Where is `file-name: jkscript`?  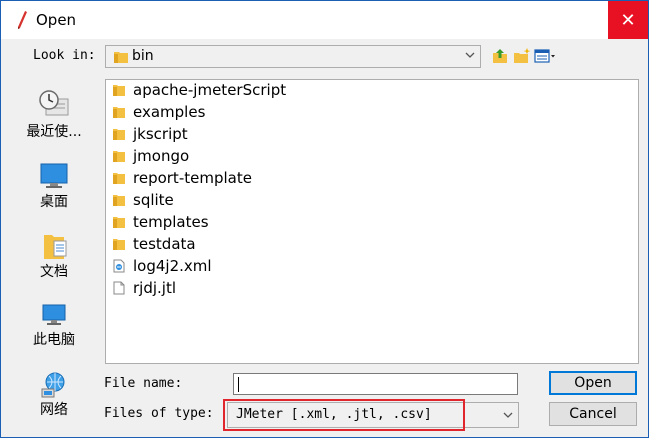 file-name: jkscript is located at coordinates (160, 134).